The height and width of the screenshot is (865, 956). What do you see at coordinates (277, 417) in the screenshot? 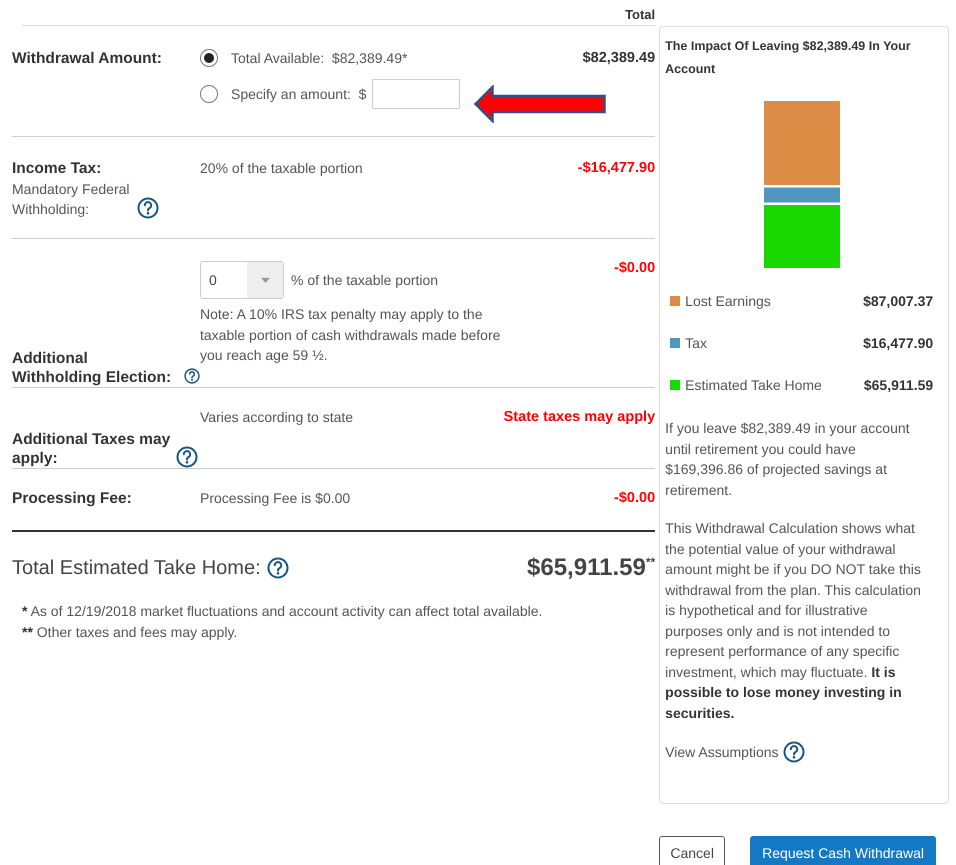
I see `description-text: Varies according to state` at bounding box center [277, 417].